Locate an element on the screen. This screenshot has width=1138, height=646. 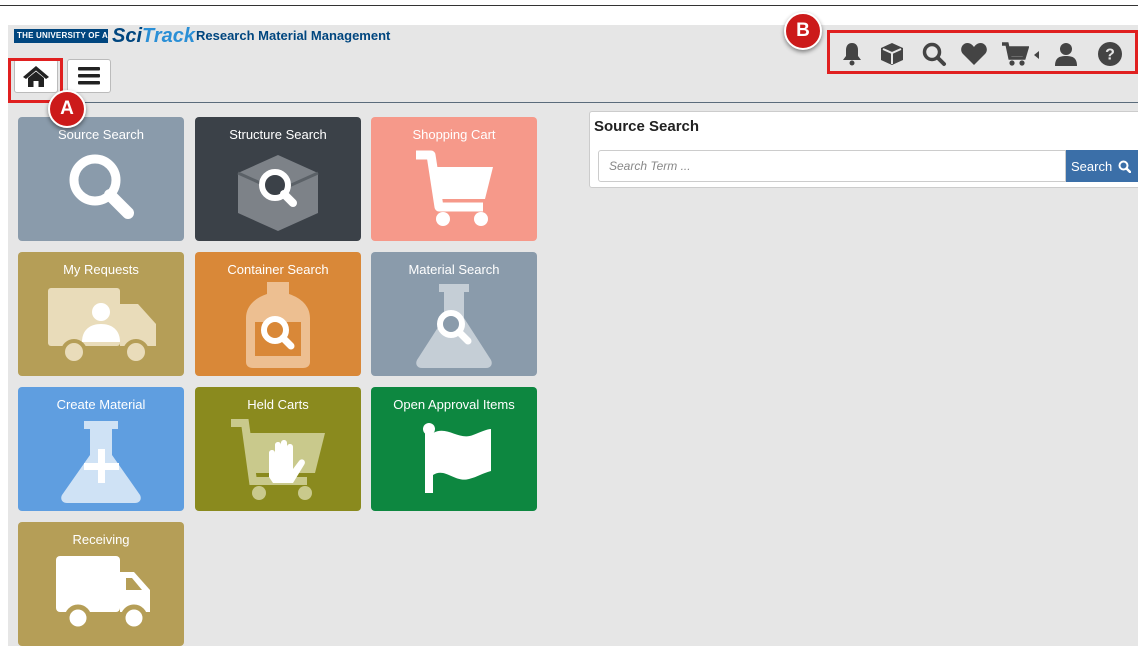
university-logo: THE UNIVERSITY OF AUCKLAND is located at coordinates (61, 36).